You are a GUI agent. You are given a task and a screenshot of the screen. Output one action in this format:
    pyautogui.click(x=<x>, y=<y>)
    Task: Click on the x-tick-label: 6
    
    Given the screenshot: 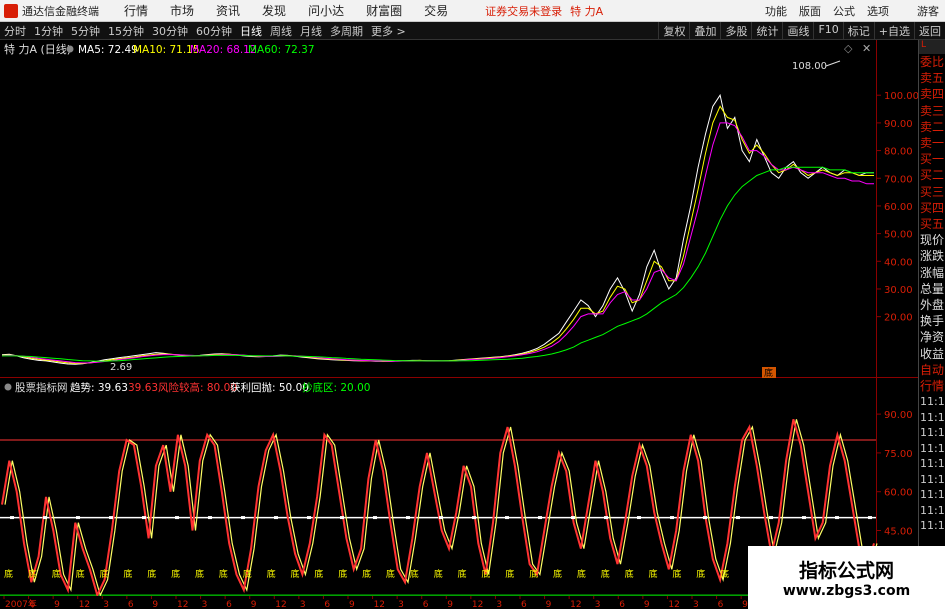 What is the action you would take?
    pyautogui.click(x=426, y=604)
    